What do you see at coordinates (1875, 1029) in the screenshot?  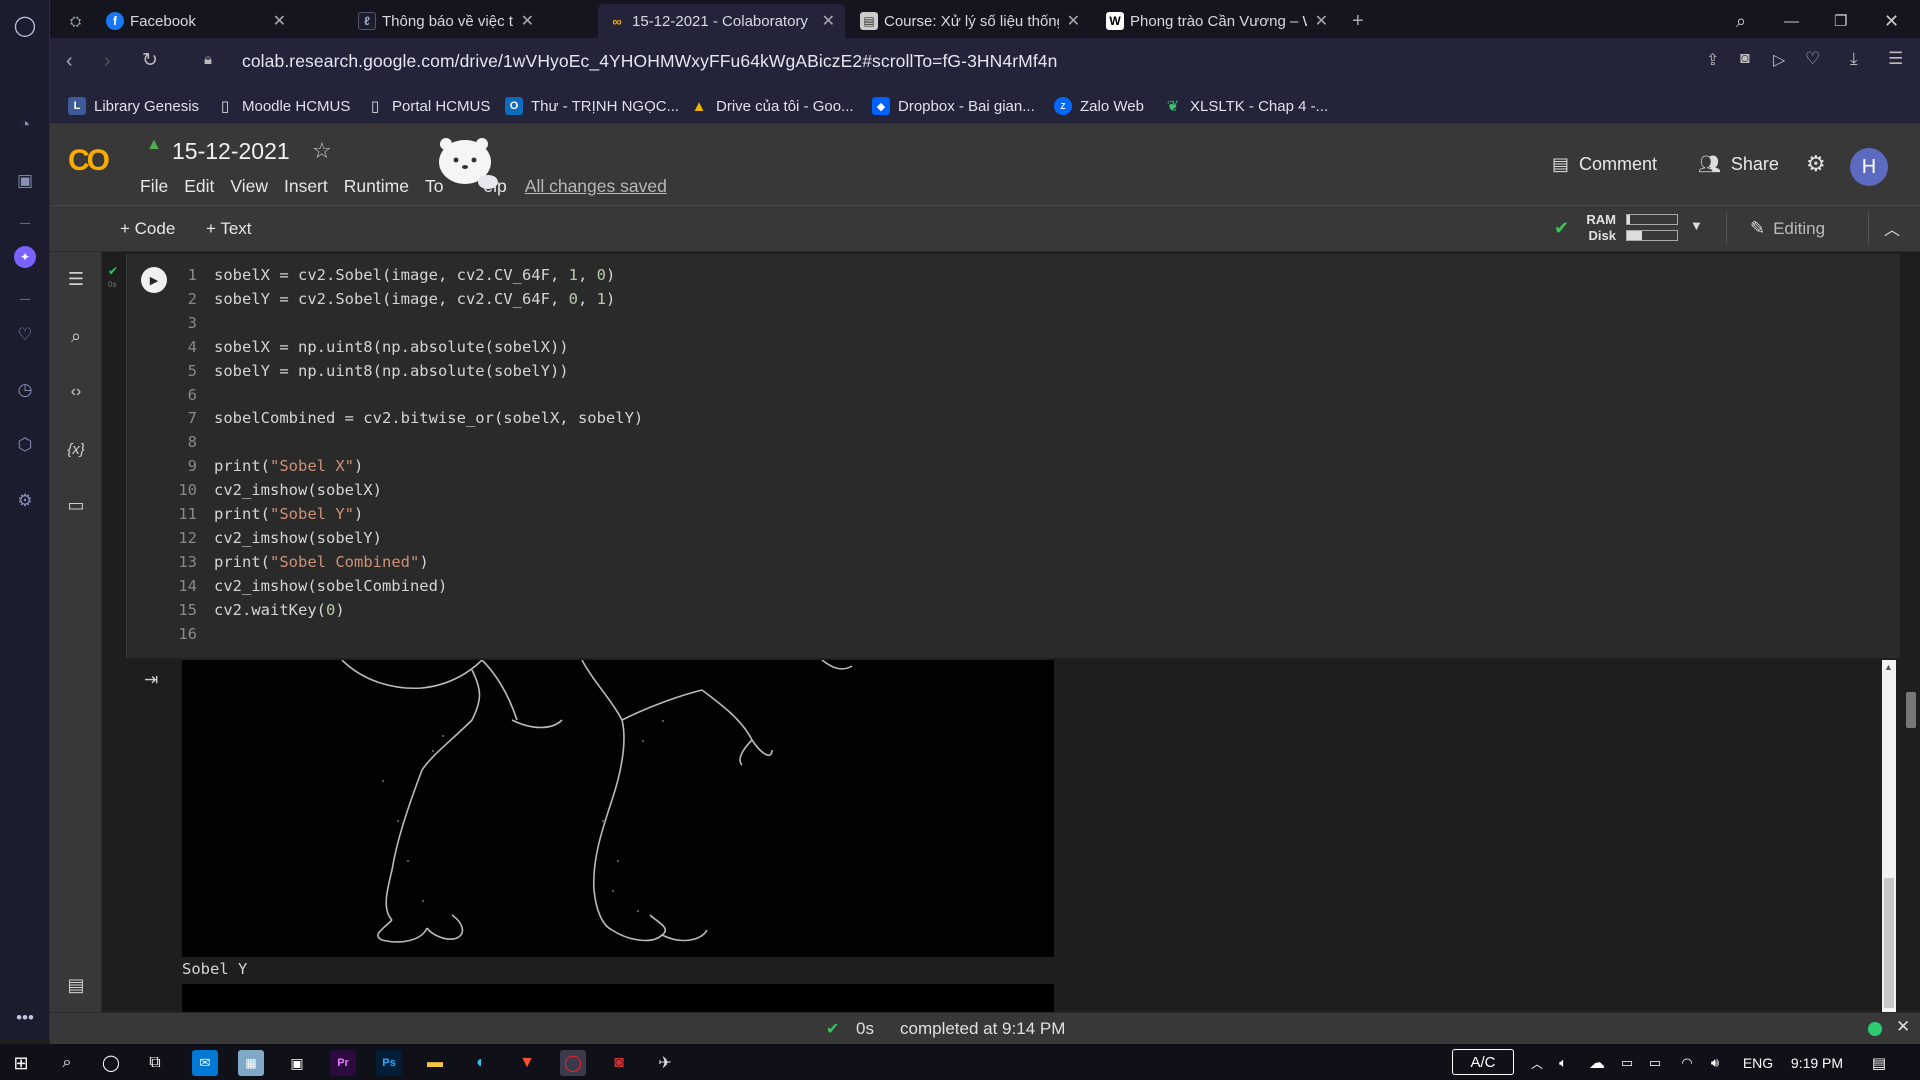 I see `connection-status-dot` at bounding box center [1875, 1029].